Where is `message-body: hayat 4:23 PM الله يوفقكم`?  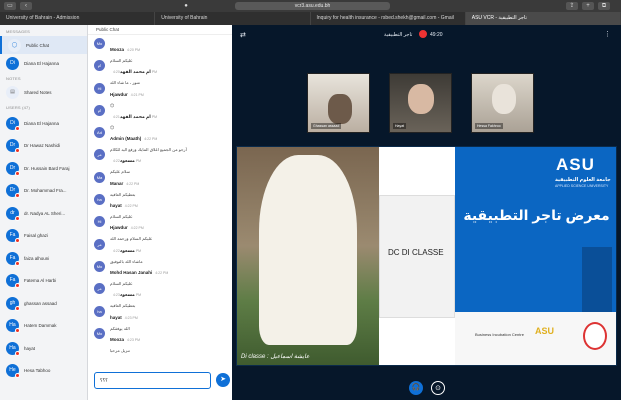 message-body: hayat 4:23 PM الله يوفقكم is located at coordinates (124, 318).